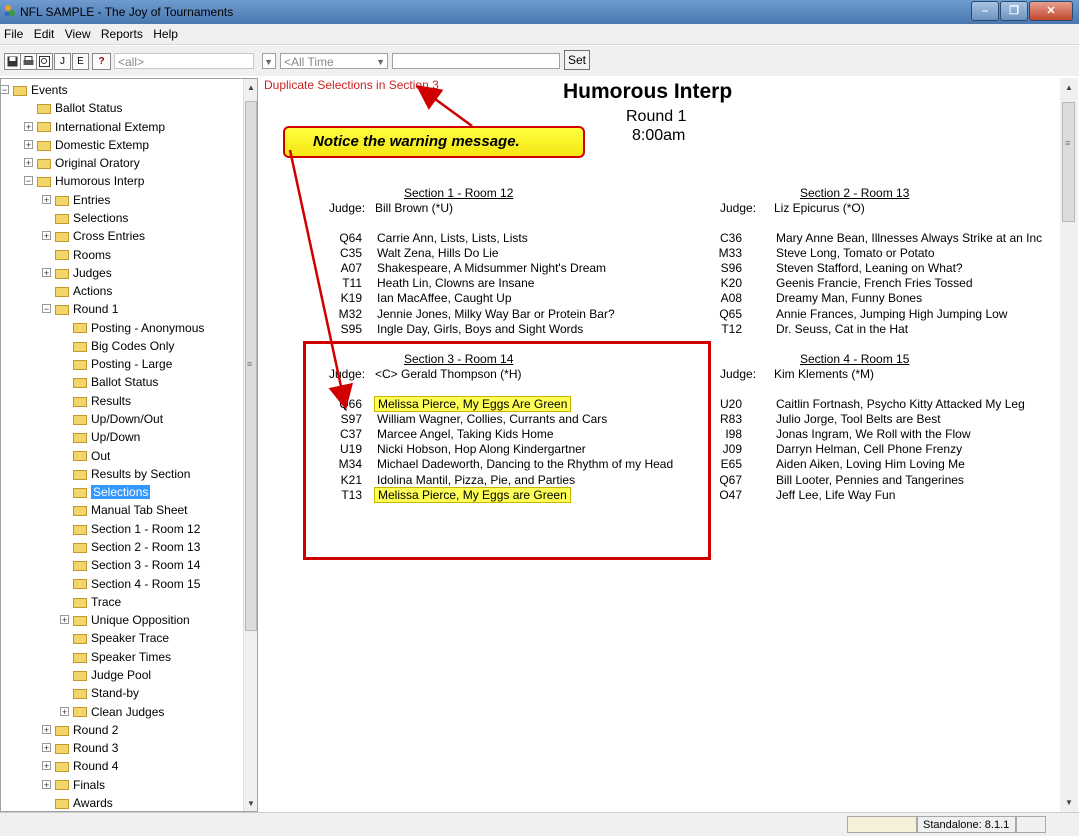 The image size is (1079, 836). I want to click on scroll-down-icon: ▼, so click(1069, 802).